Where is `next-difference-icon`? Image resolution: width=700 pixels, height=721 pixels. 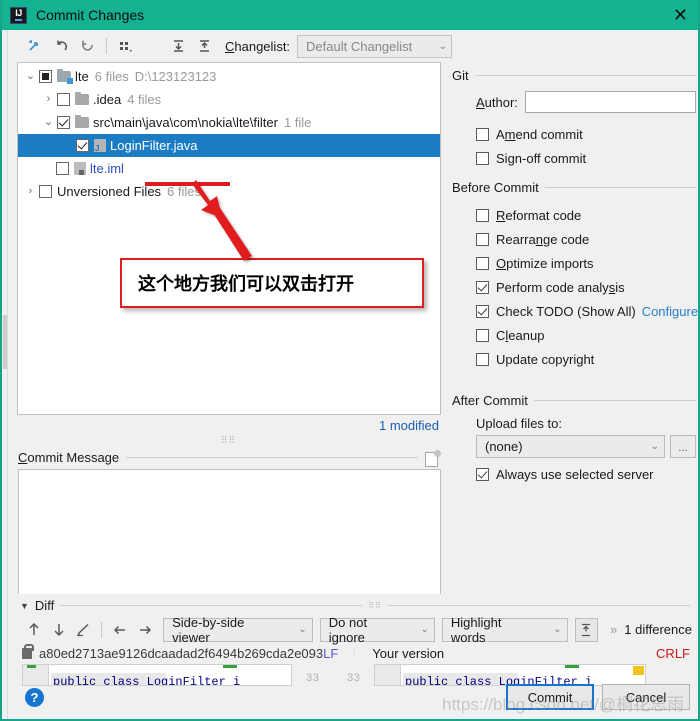 next-difference-icon is located at coordinates (58, 630).